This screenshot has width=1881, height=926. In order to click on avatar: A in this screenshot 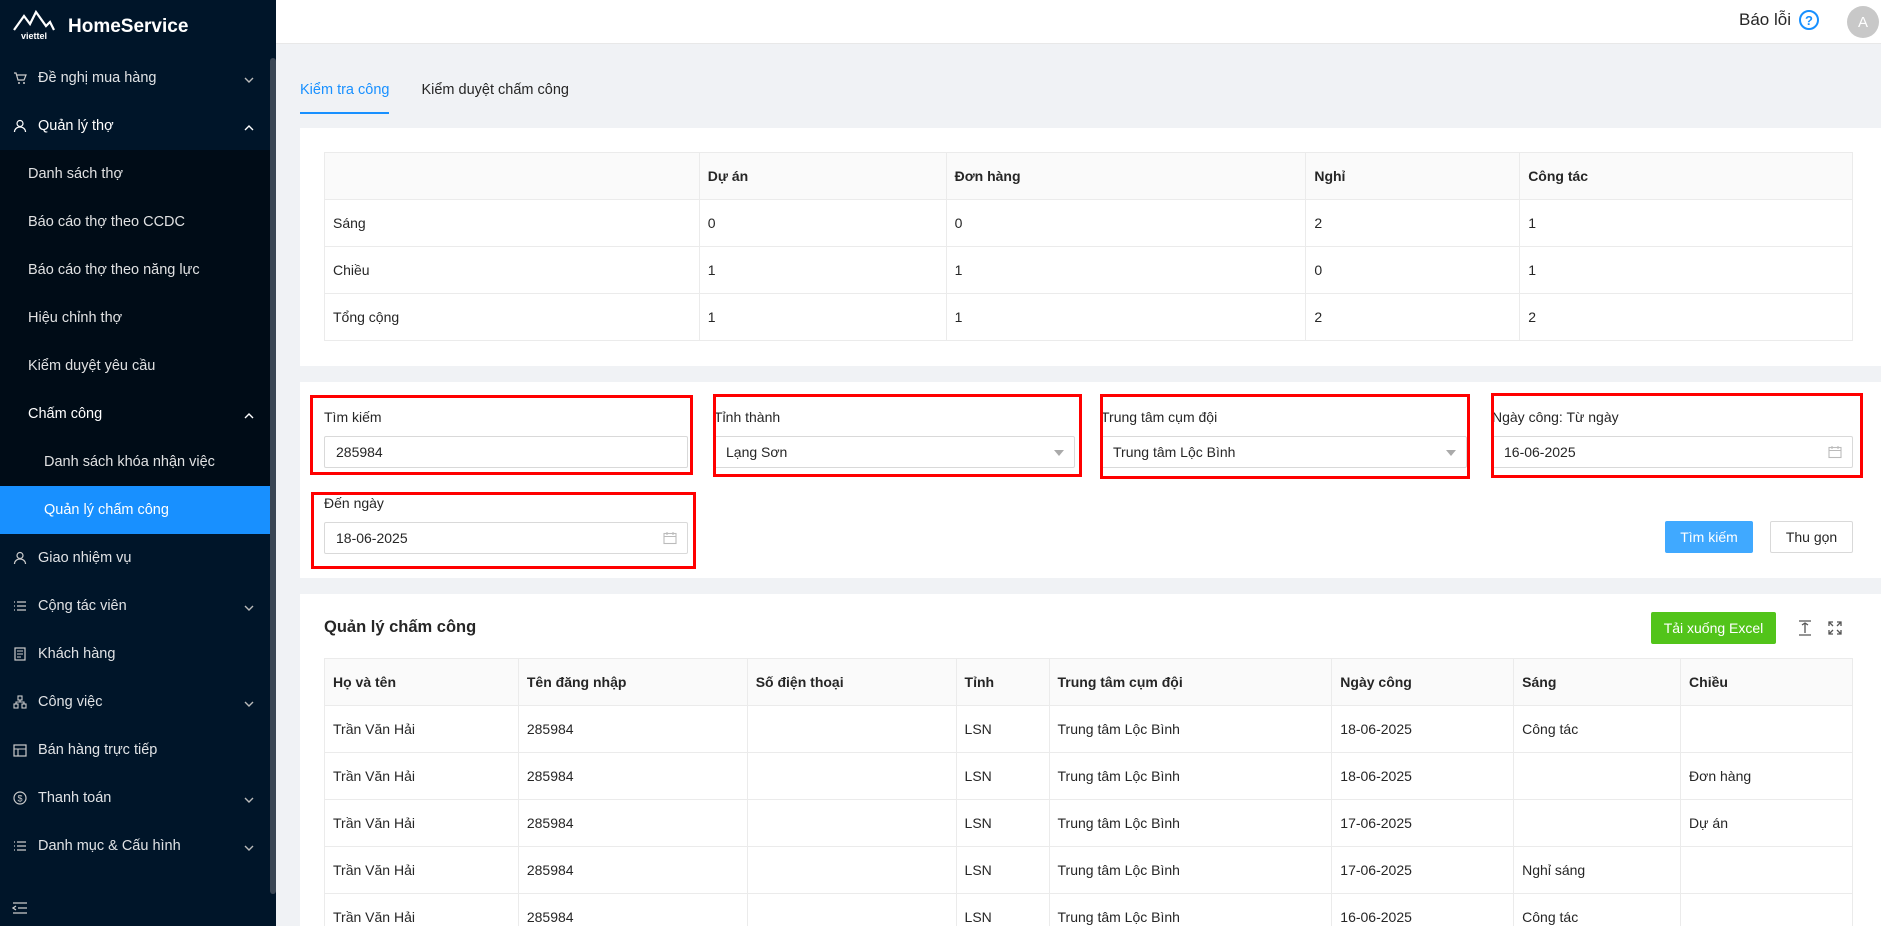, I will do `click(1863, 22)`.